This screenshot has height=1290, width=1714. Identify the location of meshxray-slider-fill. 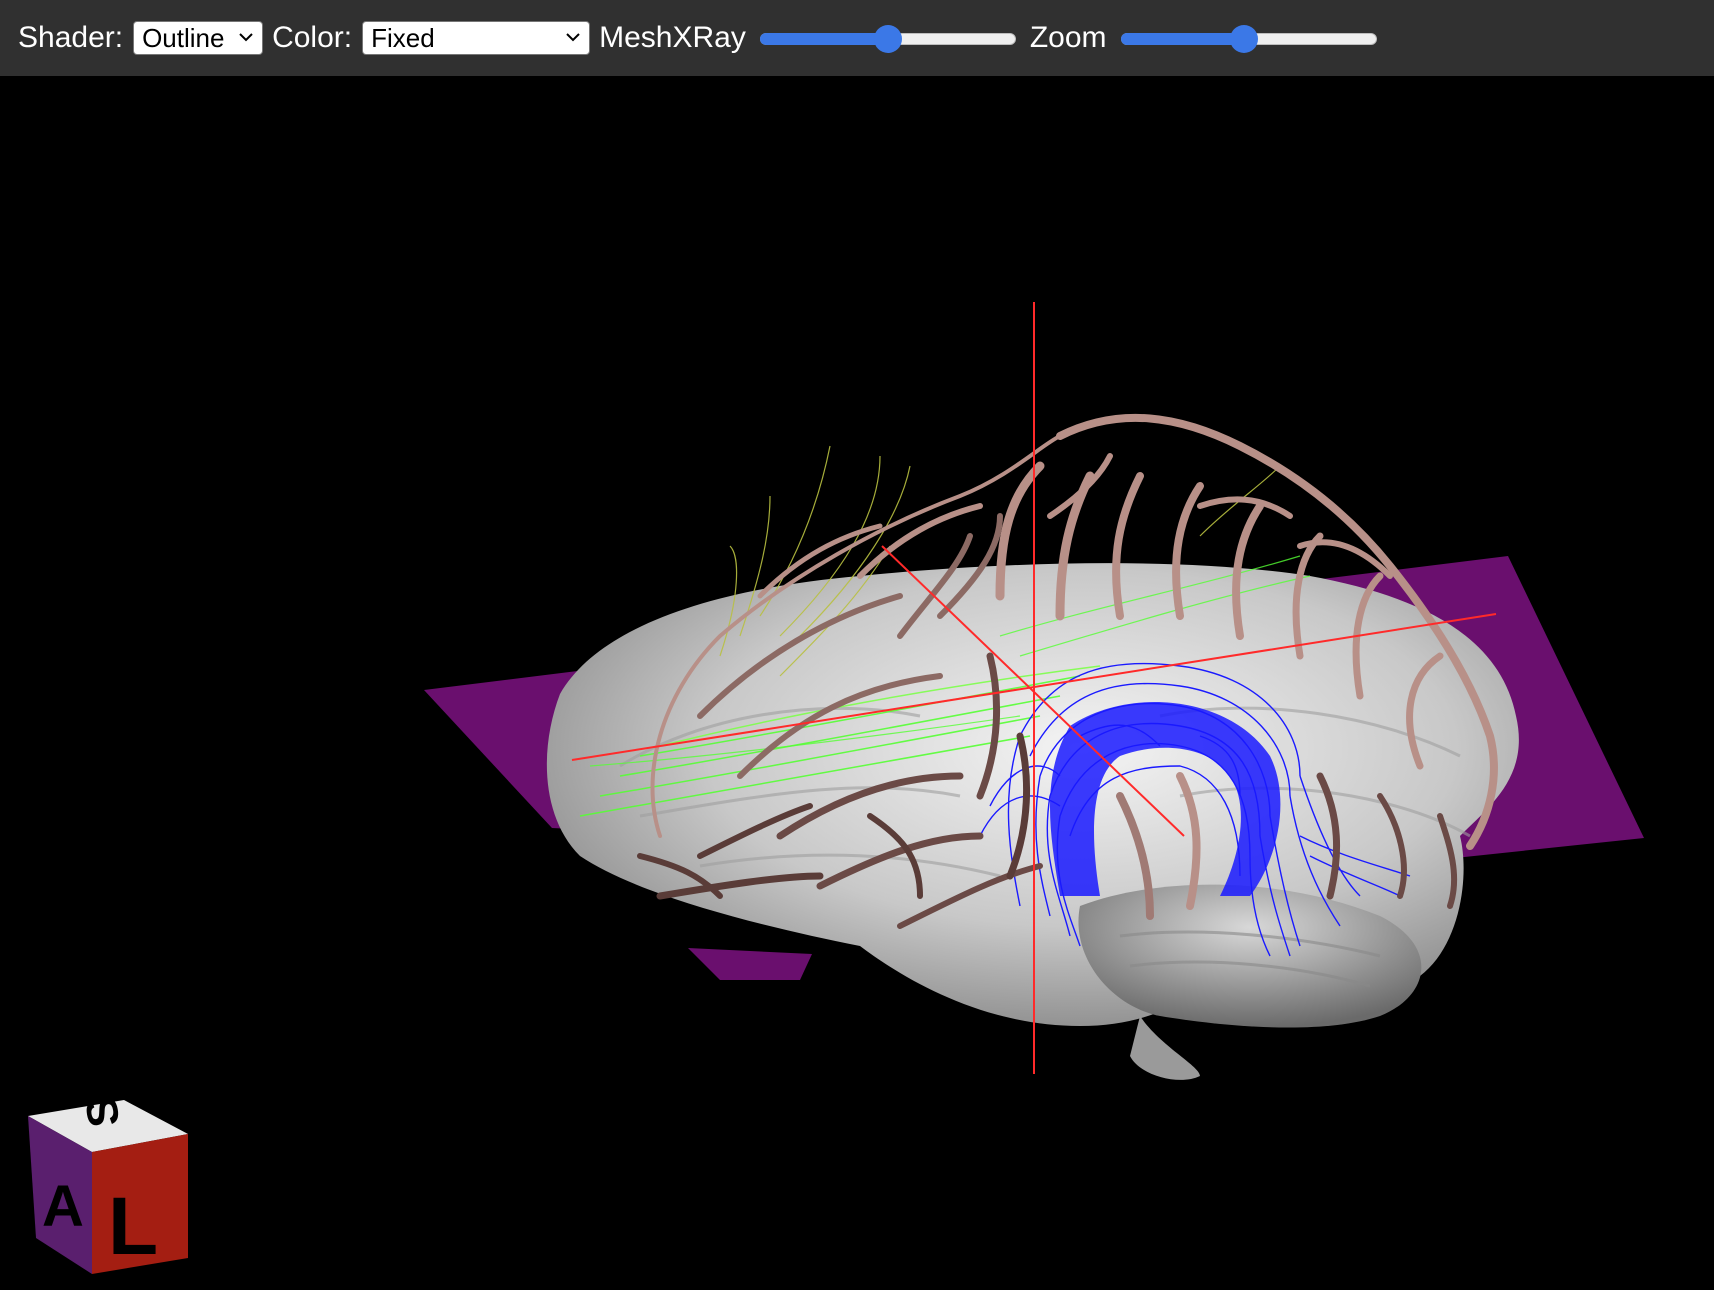
(823, 39).